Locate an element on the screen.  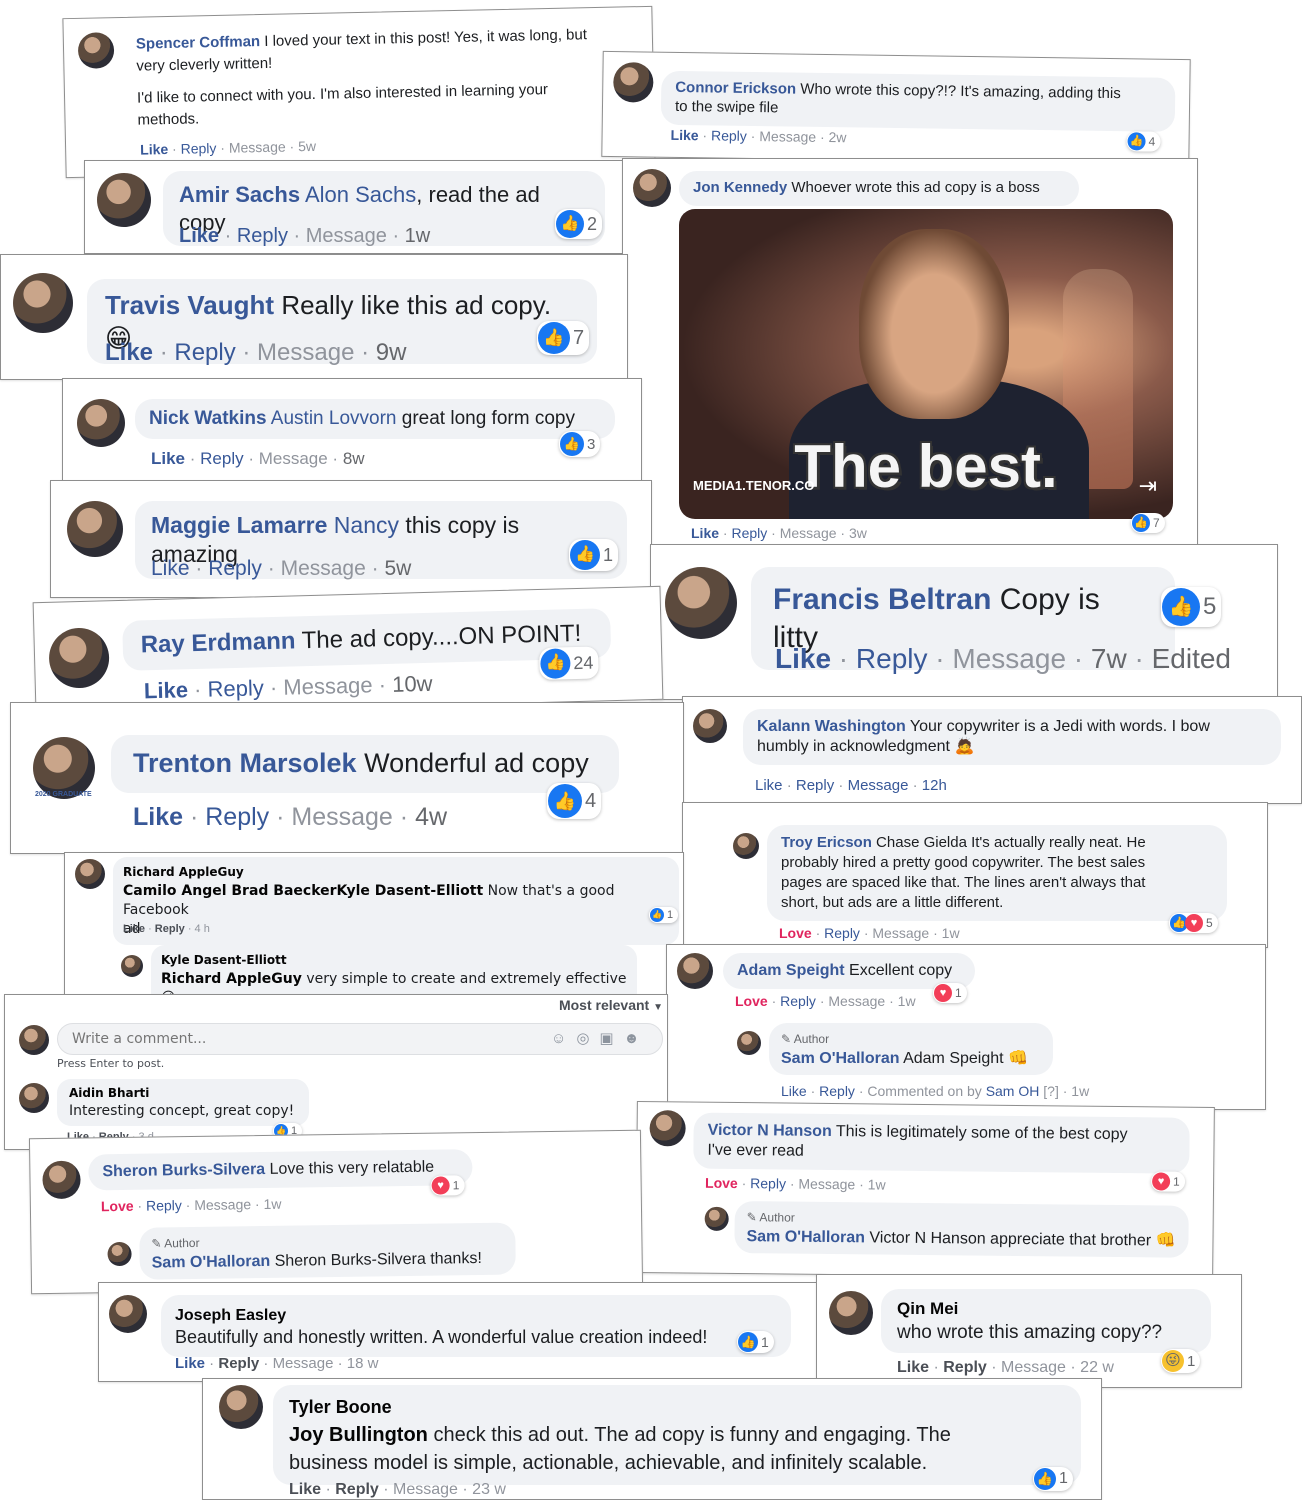
commenter-name: Francis Beltran is located at coordinates (882, 599).